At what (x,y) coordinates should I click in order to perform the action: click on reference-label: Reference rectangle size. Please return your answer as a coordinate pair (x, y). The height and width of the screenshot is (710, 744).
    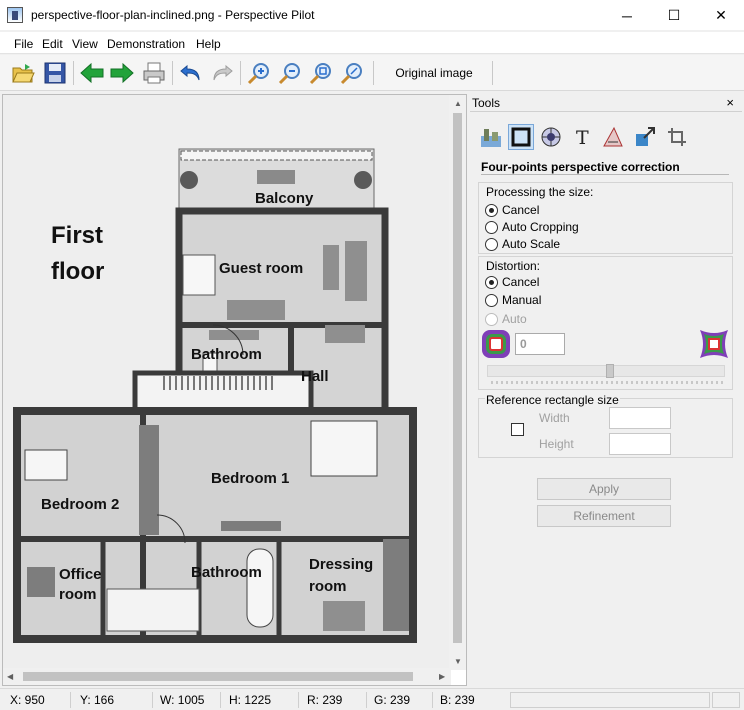
    Looking at the image, I should click on (552, 400).